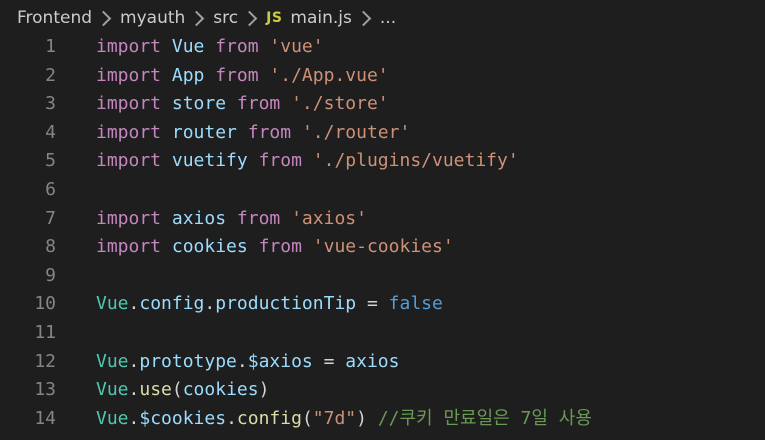 Image resolution: width=765 pixels, height=440 pixels. What do you see at coordinates (242, 76) in the screenshot?
I see `code-text: import App from './App.vue'` at bounding box center [242, 76].